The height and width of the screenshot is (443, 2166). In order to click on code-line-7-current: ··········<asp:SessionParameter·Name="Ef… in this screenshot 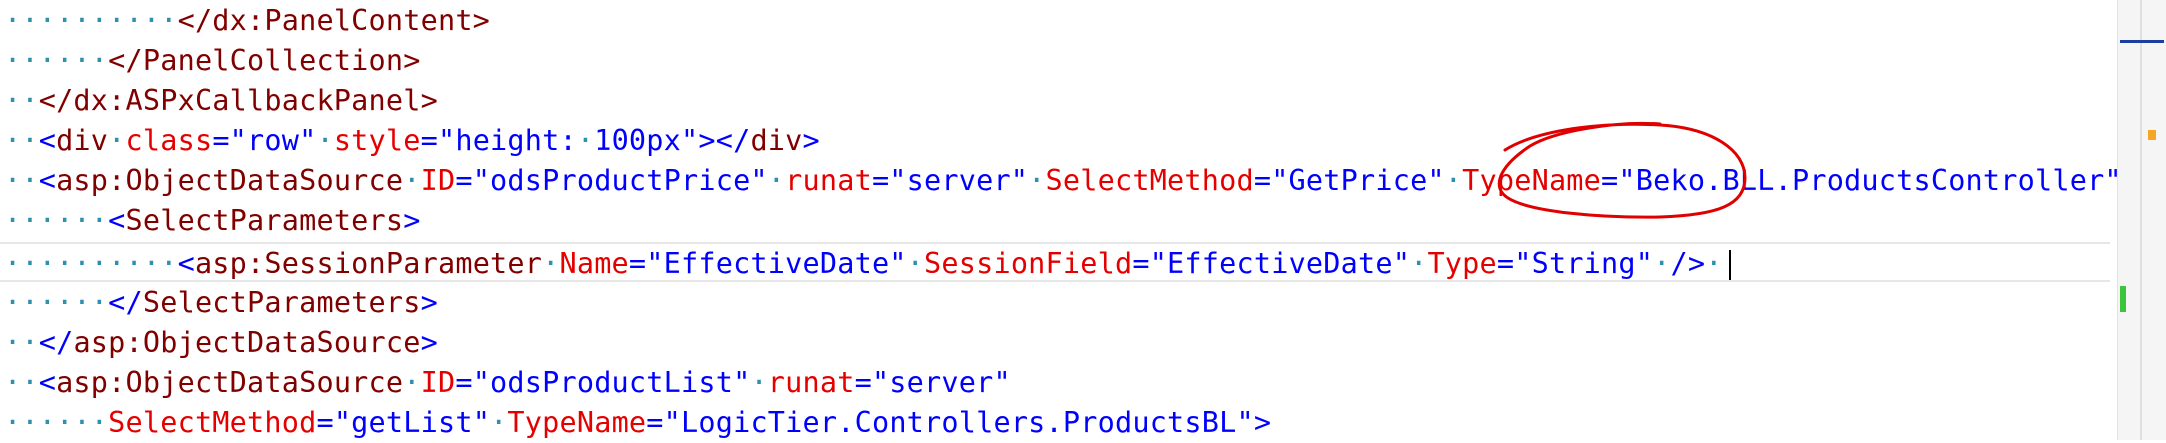, I will do `click(1055, 262)`.